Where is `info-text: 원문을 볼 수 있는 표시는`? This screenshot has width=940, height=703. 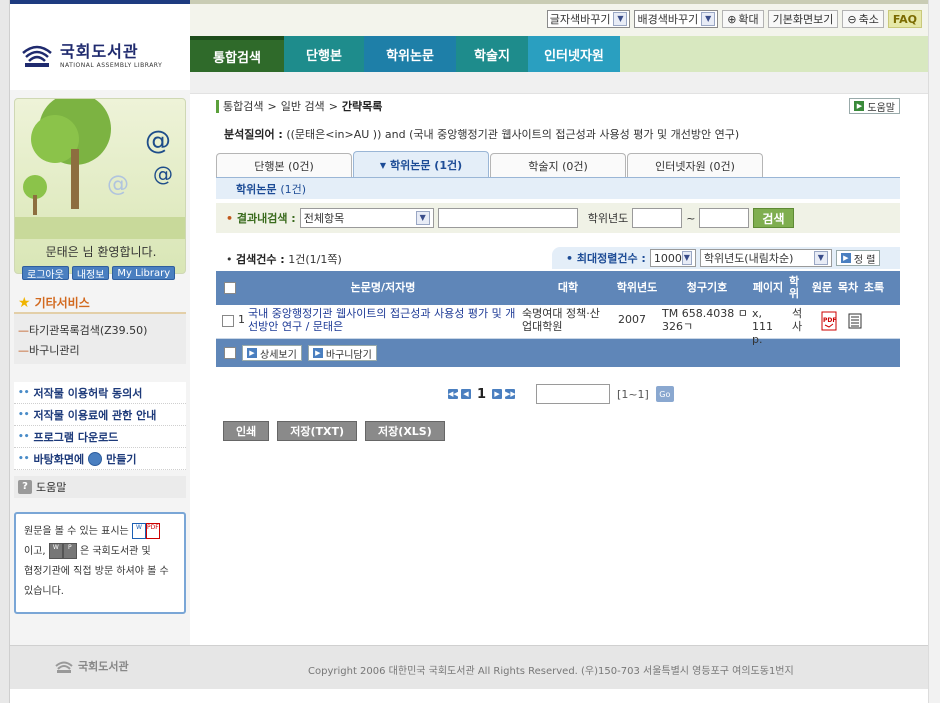 info-text: 원문을 볼 수 있는 표시는 is located at coordinates (76, 531).